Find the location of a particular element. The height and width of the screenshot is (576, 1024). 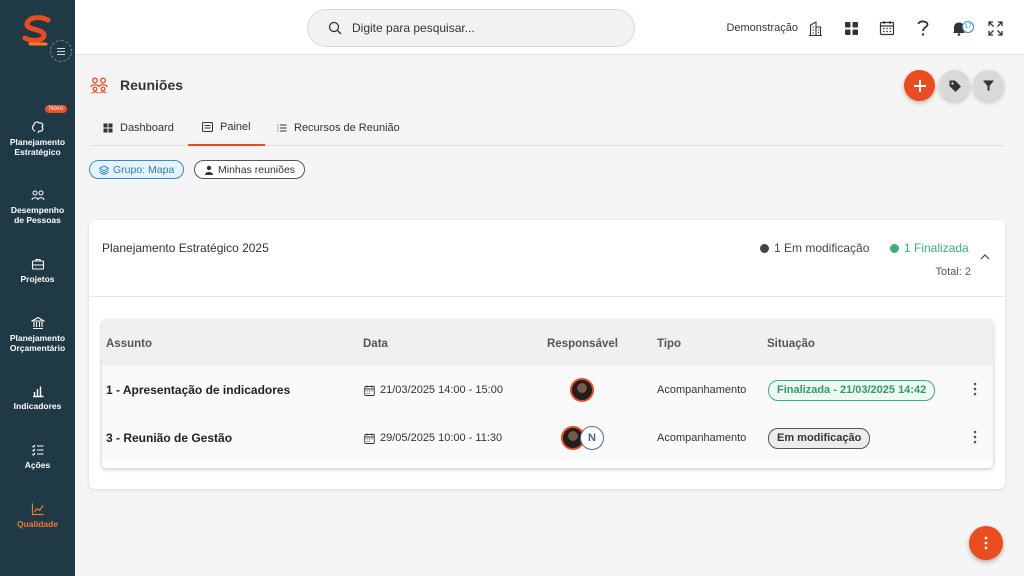

sidebar-item-acoes: Ações is located at coordinates (37, 456).